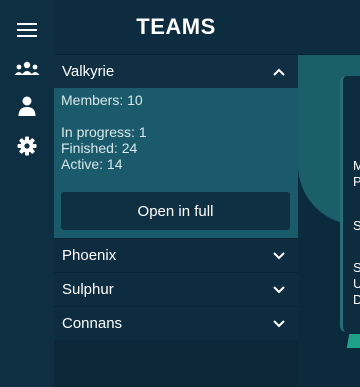 The width and height of the screenshot is (360, 387). What do you see at coordinates (102, 100) in the screenshot?
I see `members-count: Members: 10` at bounding box center [102, 100].